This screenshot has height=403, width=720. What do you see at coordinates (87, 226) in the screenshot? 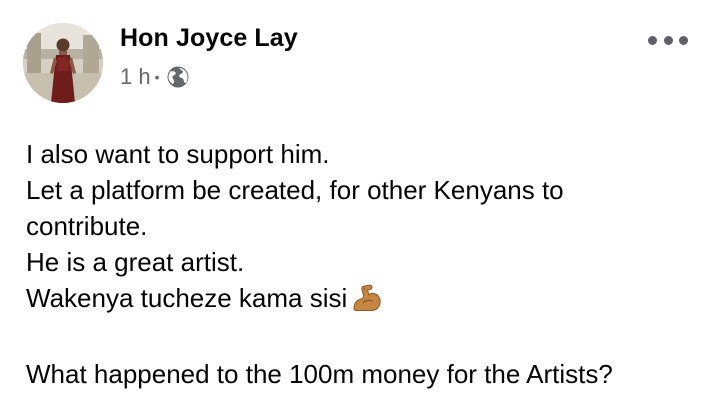
I see `post-text-line: contribute.` at bounding box center [87, 226].